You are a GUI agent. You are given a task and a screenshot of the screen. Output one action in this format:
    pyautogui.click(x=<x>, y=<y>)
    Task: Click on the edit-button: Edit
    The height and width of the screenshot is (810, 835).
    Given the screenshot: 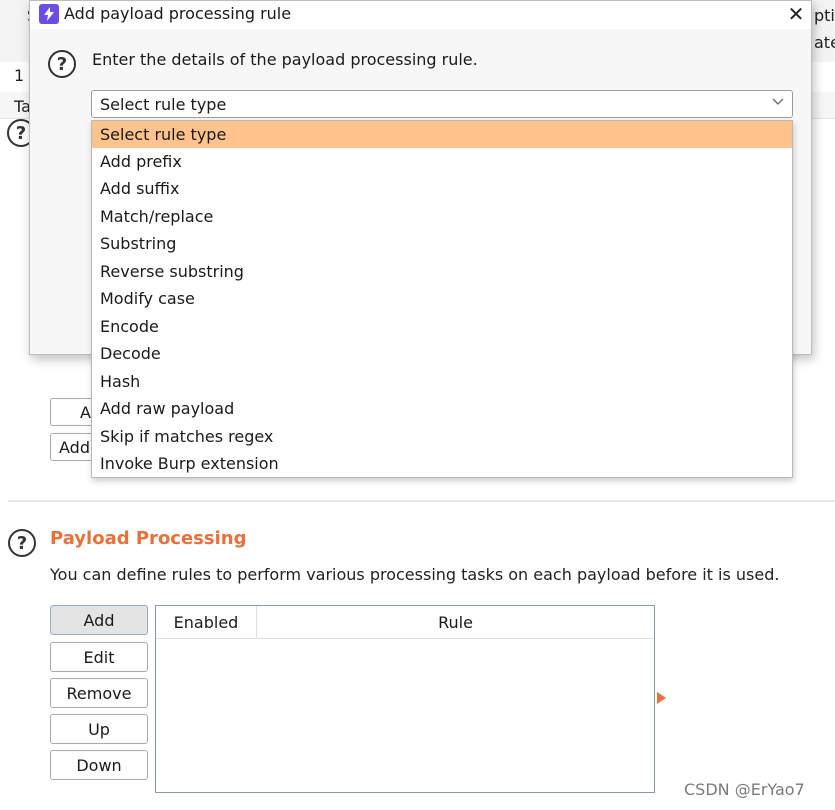 What is the action you would take?
    pyautogui.click(x=99, y=657)
    